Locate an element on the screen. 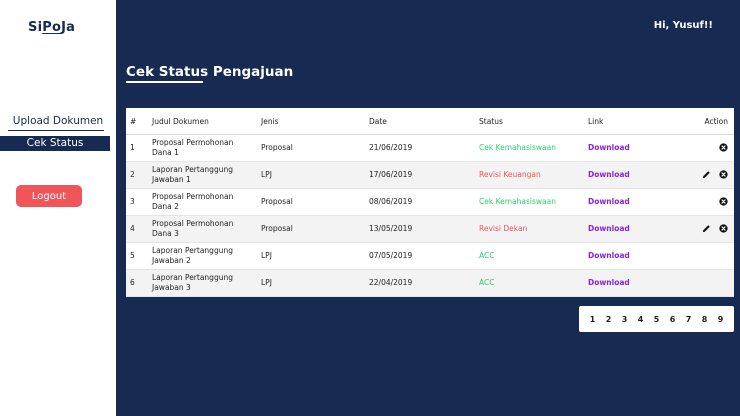  app-logo: SiPoJa is located at coordinates (51, 27).